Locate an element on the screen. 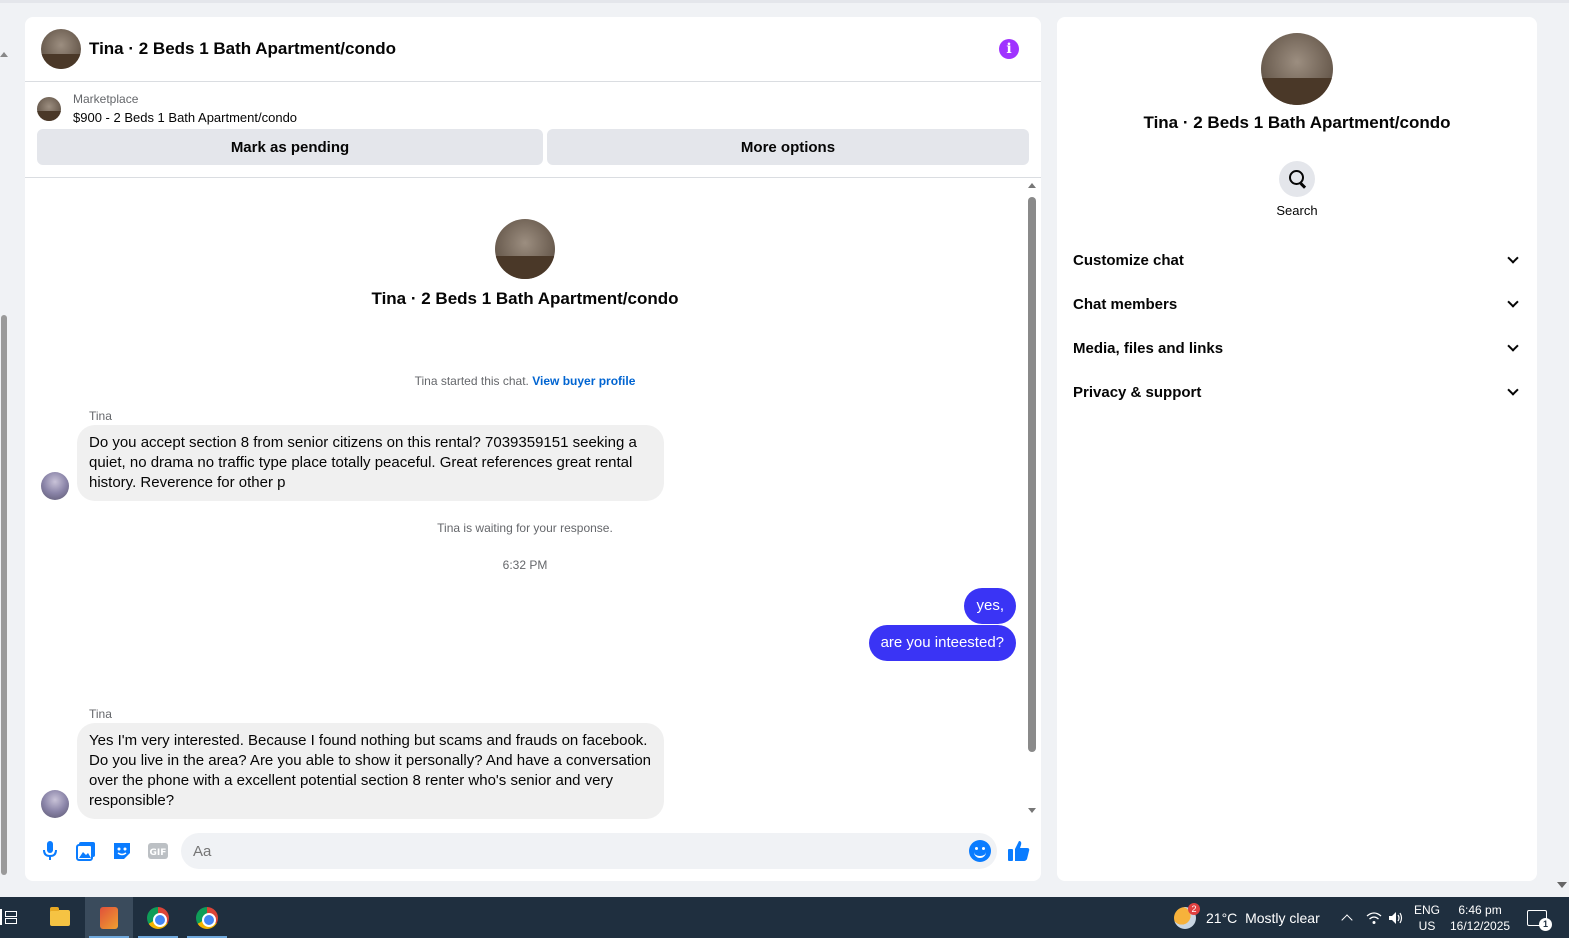 This screenshot has width=1569, height=938. thread-scrollbar is located at coordinates (1032, 498).